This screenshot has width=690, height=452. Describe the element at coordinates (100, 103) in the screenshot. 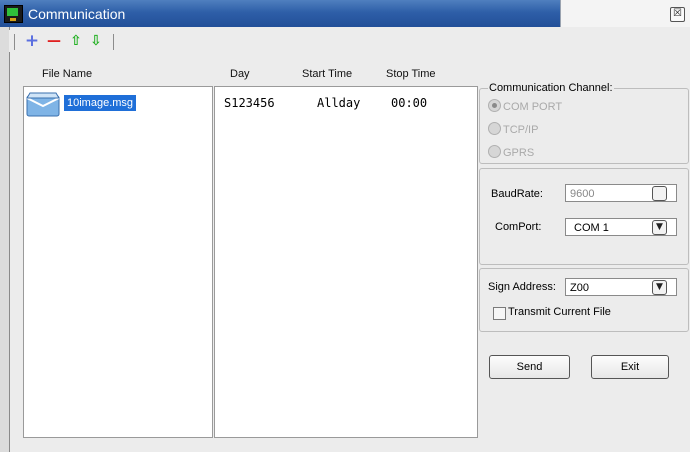

I see `file-name-label: 10image.msg` at that location.